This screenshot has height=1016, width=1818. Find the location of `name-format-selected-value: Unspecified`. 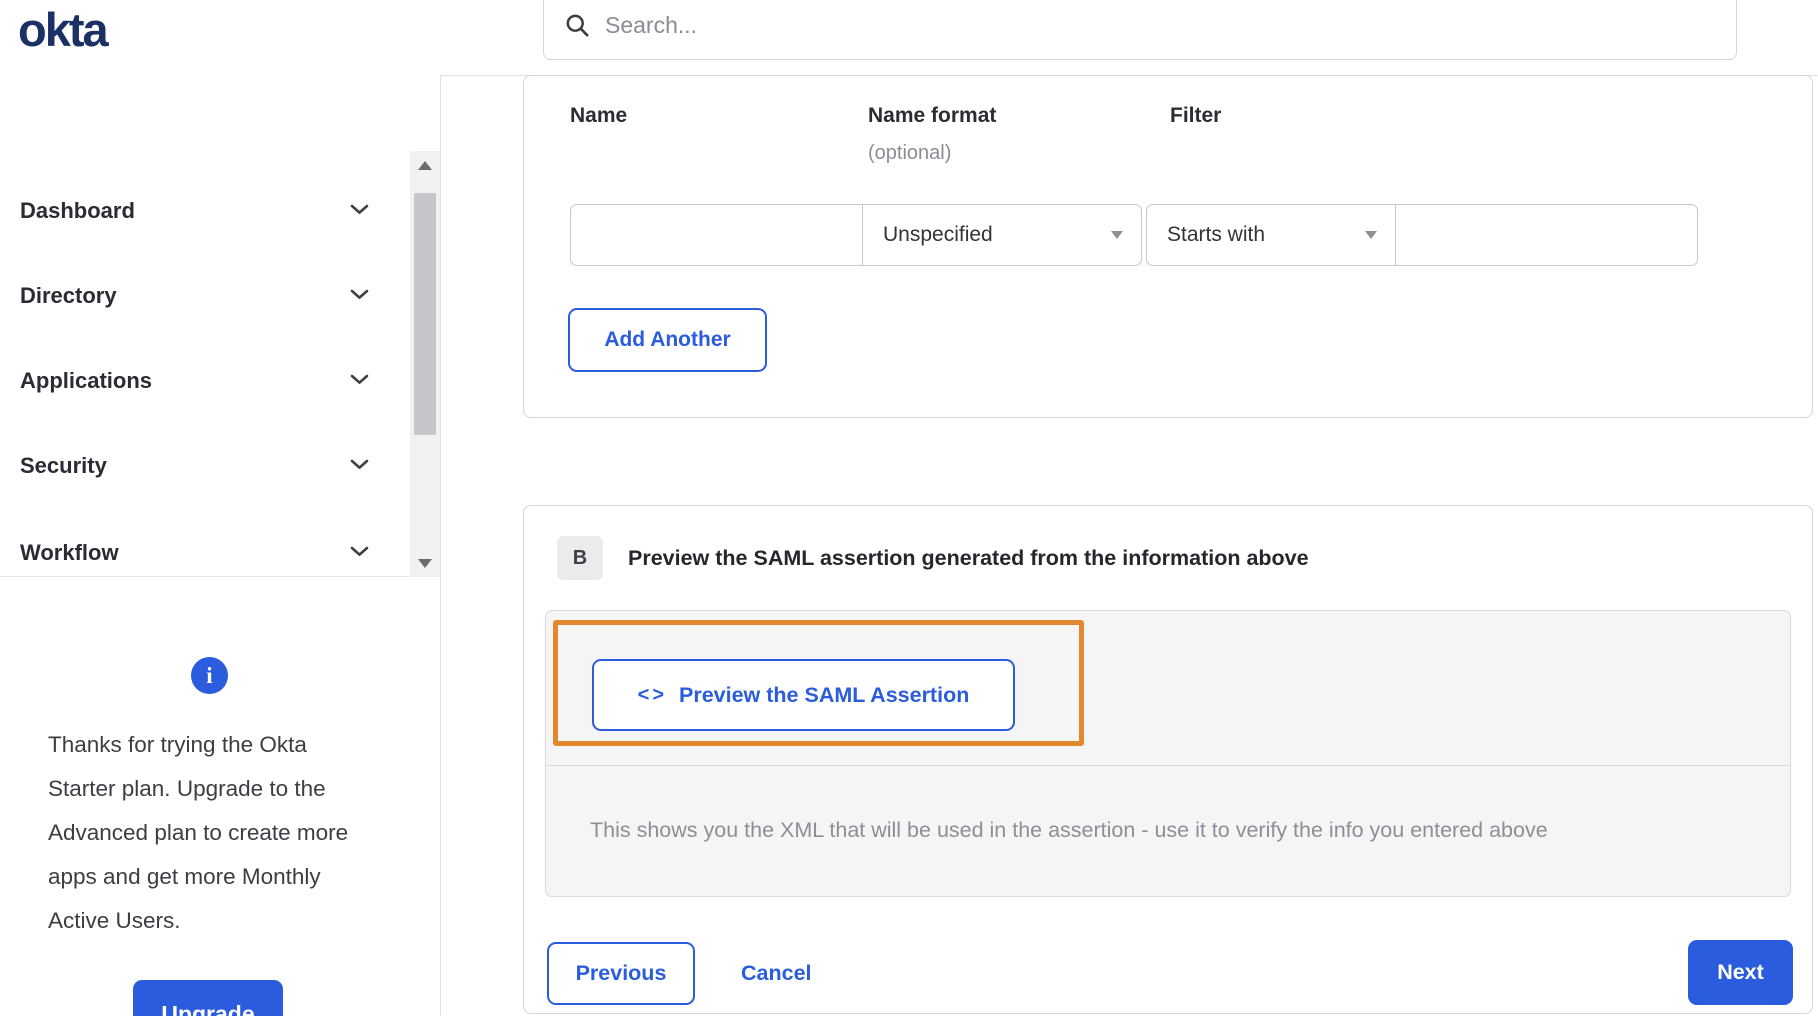

name-format-selected-value: Unspecified is located at coordinates (938, 234).